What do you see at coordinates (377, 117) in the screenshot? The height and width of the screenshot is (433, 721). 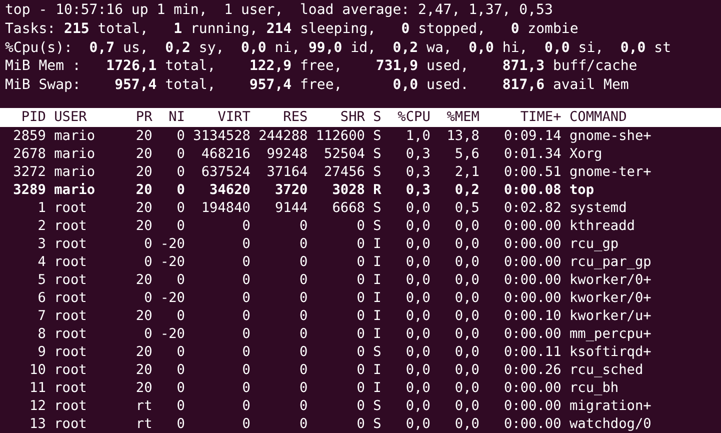 I see `column-header: S` at bounding box center [377, 117].